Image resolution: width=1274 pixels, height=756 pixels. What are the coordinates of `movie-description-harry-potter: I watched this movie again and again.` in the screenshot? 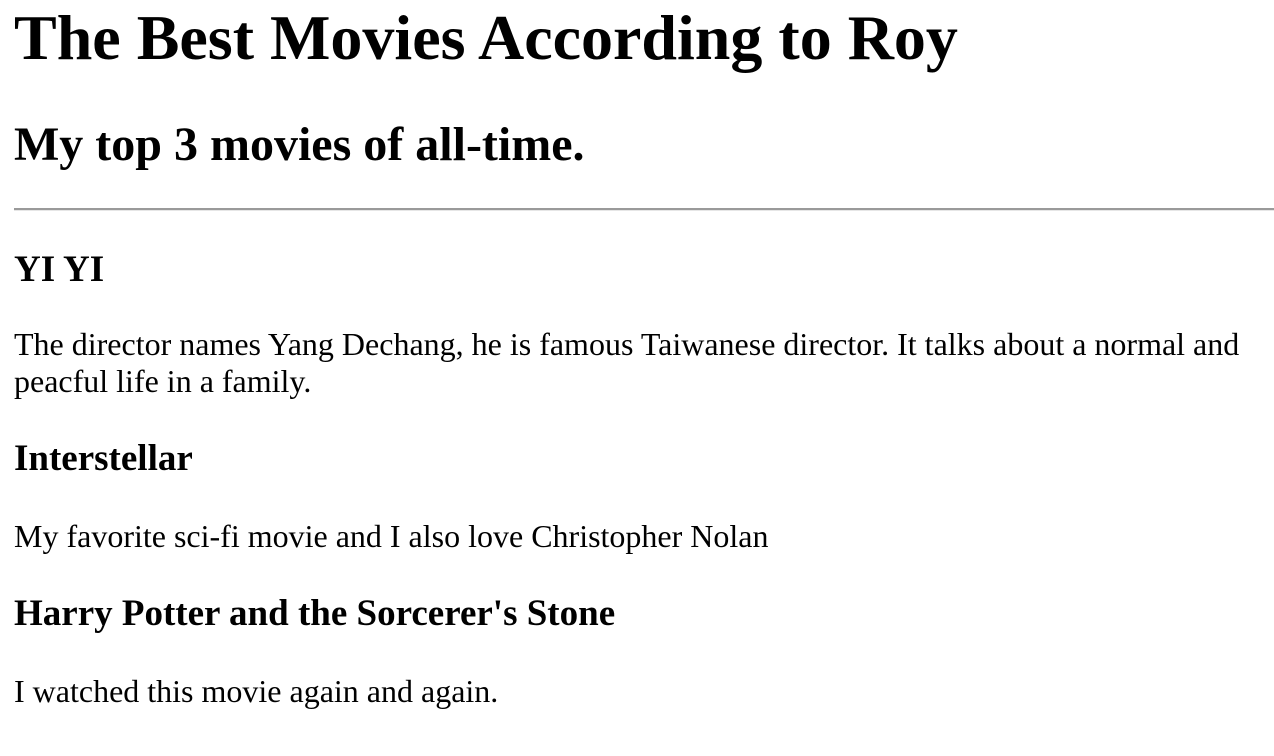 It's located at (256, 690).